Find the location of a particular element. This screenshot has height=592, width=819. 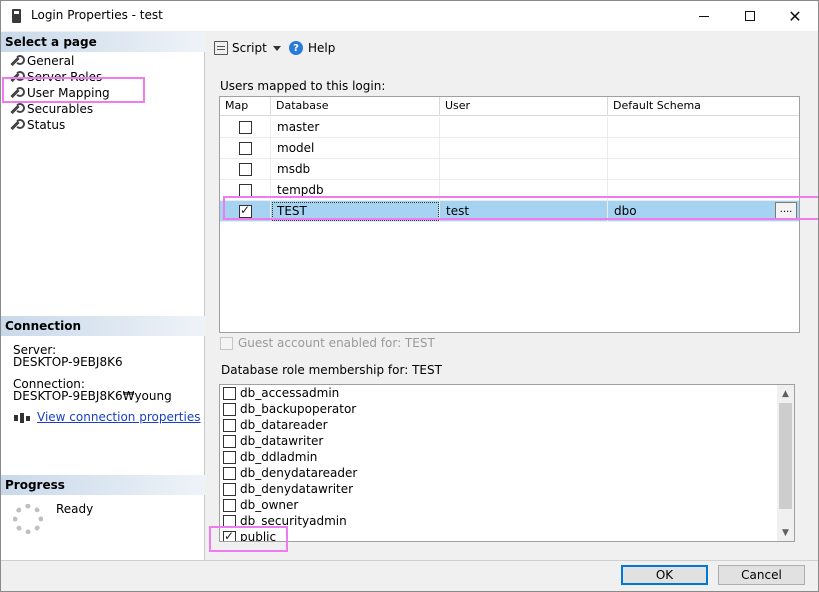

ok-button: OK is located at coordinates (664, 575).